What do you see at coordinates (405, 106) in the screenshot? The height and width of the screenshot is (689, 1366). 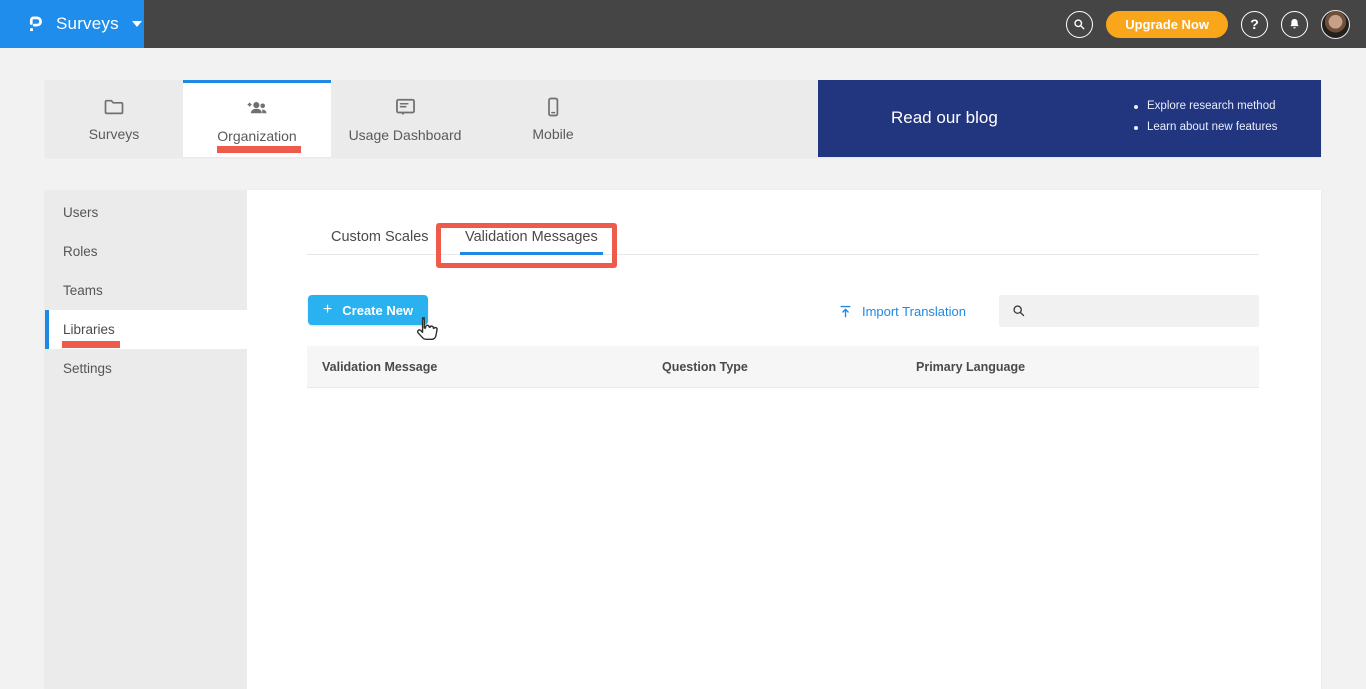 I see `dashboard-card-icon` at bounding box center [405, 106].